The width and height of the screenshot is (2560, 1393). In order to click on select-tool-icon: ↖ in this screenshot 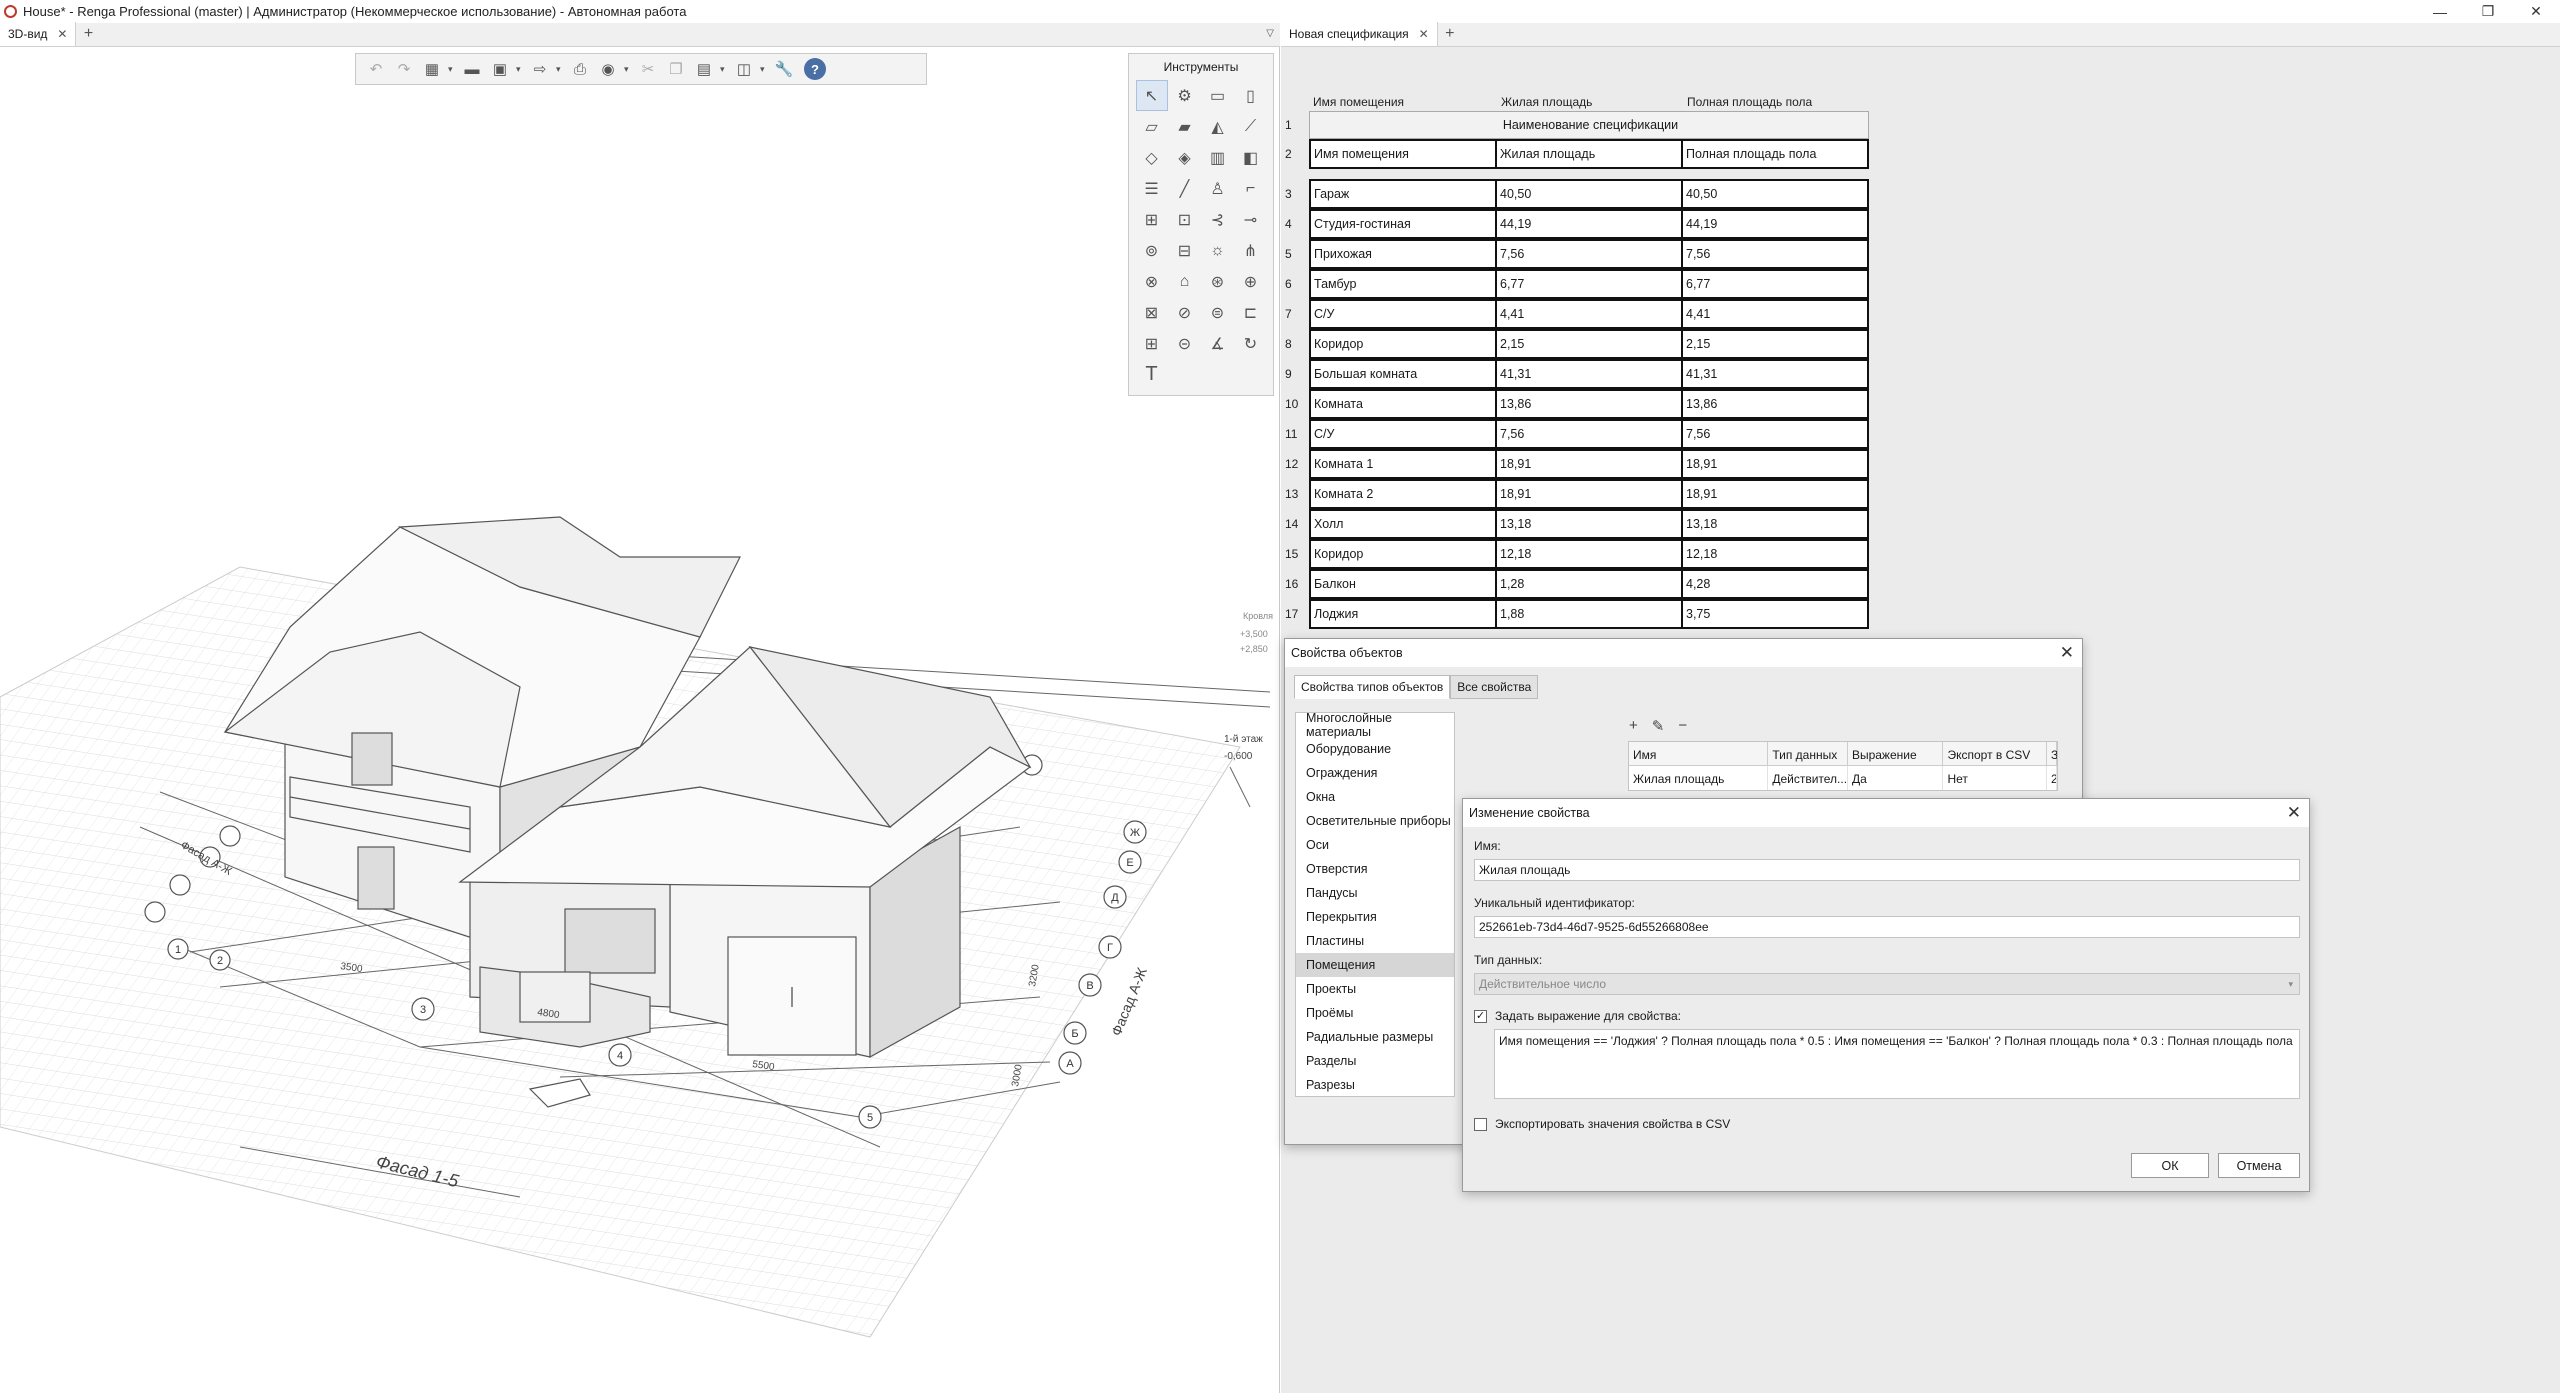, I will do `click(1151, 95)`.